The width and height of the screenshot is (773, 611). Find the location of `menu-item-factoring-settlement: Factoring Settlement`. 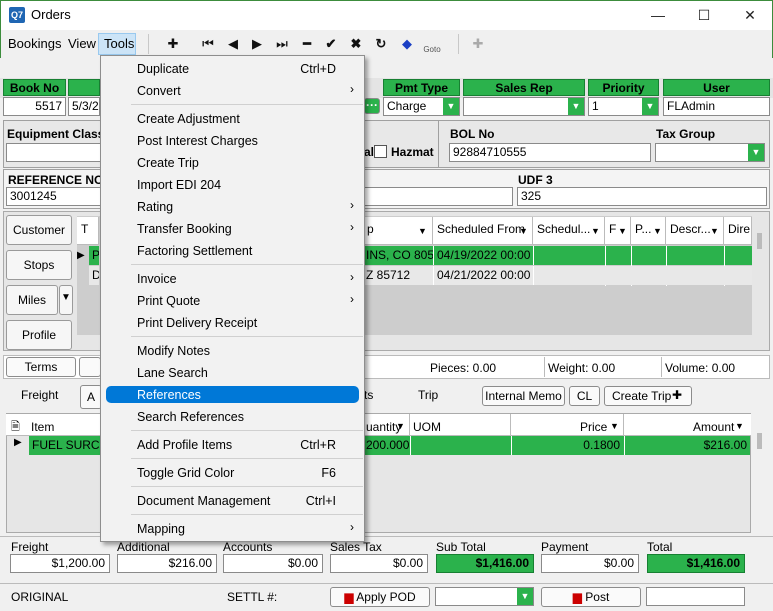

menu-item-factoring-settlement: Factoring Settlement is located at coordinates (194, 251).